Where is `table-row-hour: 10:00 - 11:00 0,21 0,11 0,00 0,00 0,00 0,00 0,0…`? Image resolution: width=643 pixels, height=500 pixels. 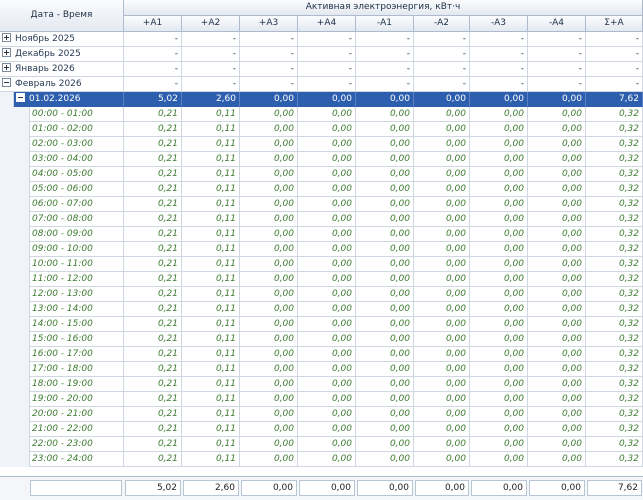 table-row-hour: 10:00 - 11:00 0,21 0,11 0,00 0,00 0,00 0,00 0,0… is located at coordinates (321, 264).